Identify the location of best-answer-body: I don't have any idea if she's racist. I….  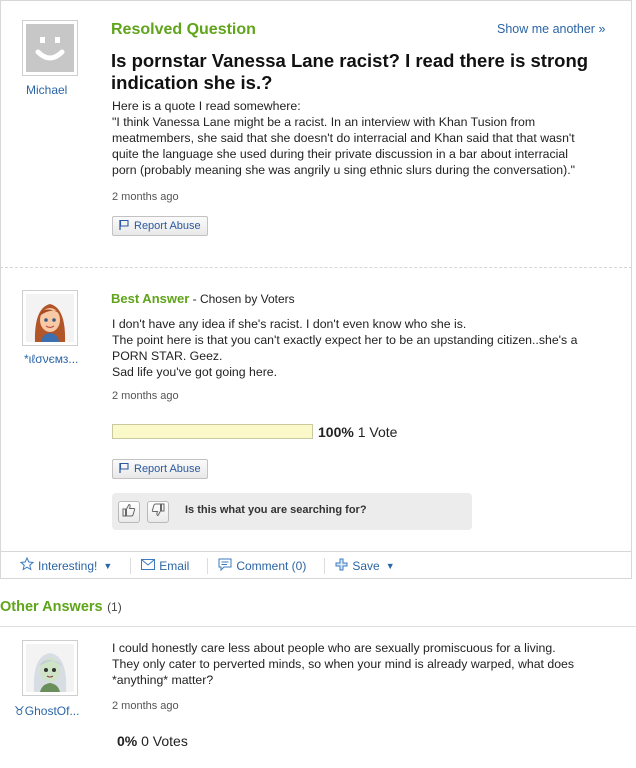
(344, 348).